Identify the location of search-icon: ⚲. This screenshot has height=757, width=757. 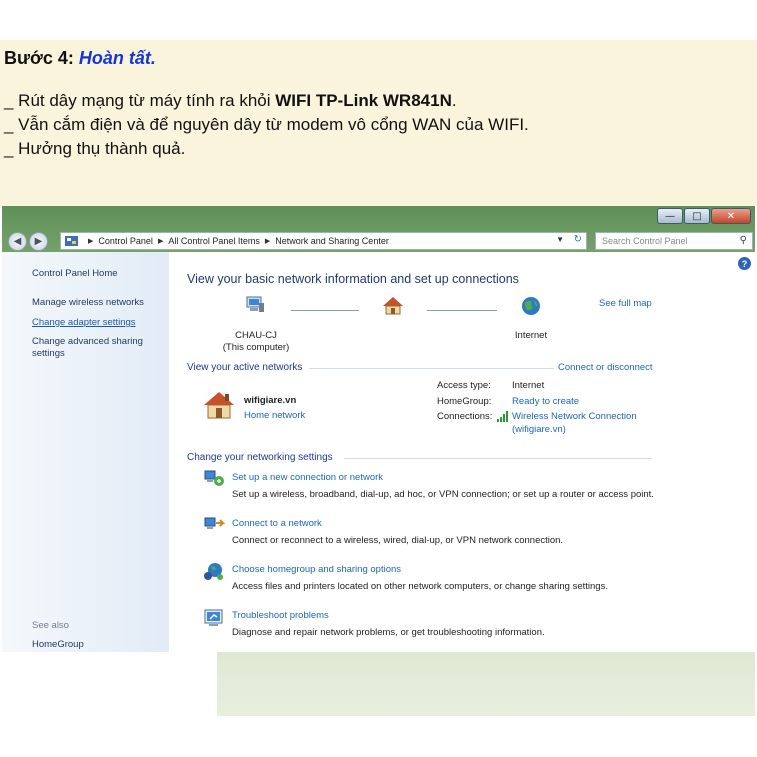
(743, 240).